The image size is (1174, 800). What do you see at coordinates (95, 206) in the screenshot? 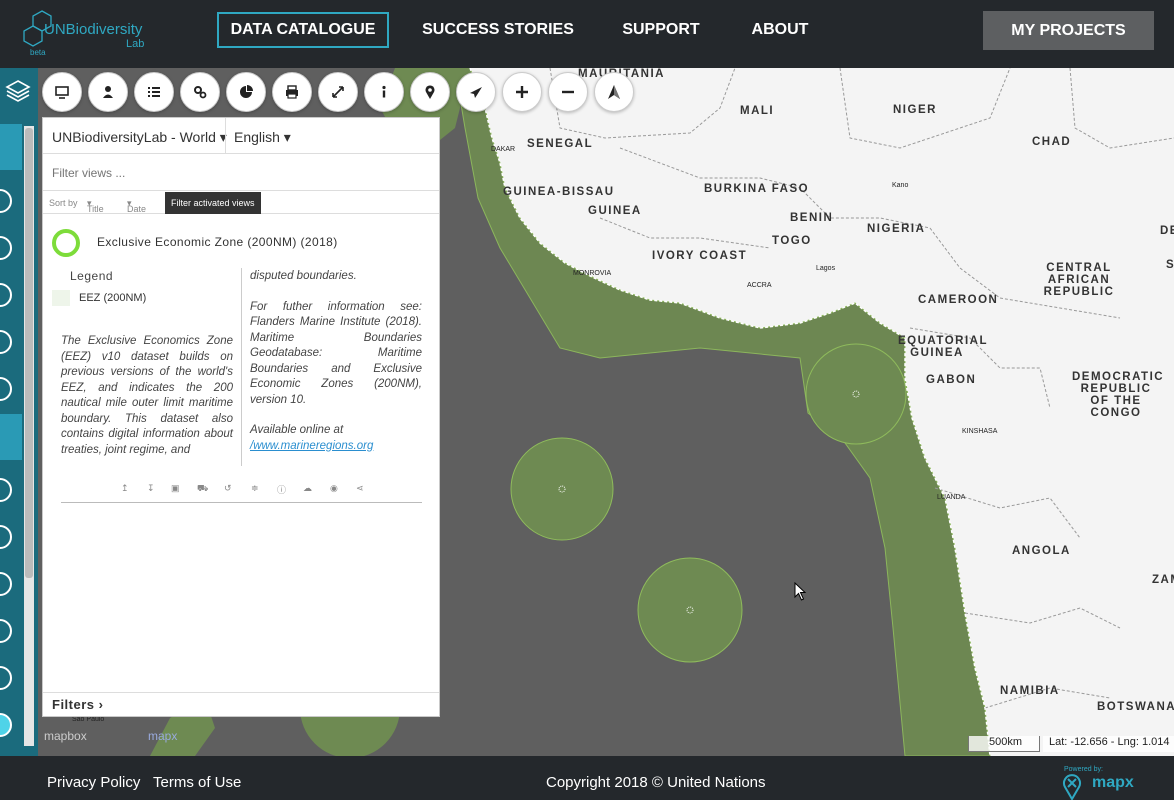
I see `sort-by-title: Title ▾` at bounding box center [95, 206].